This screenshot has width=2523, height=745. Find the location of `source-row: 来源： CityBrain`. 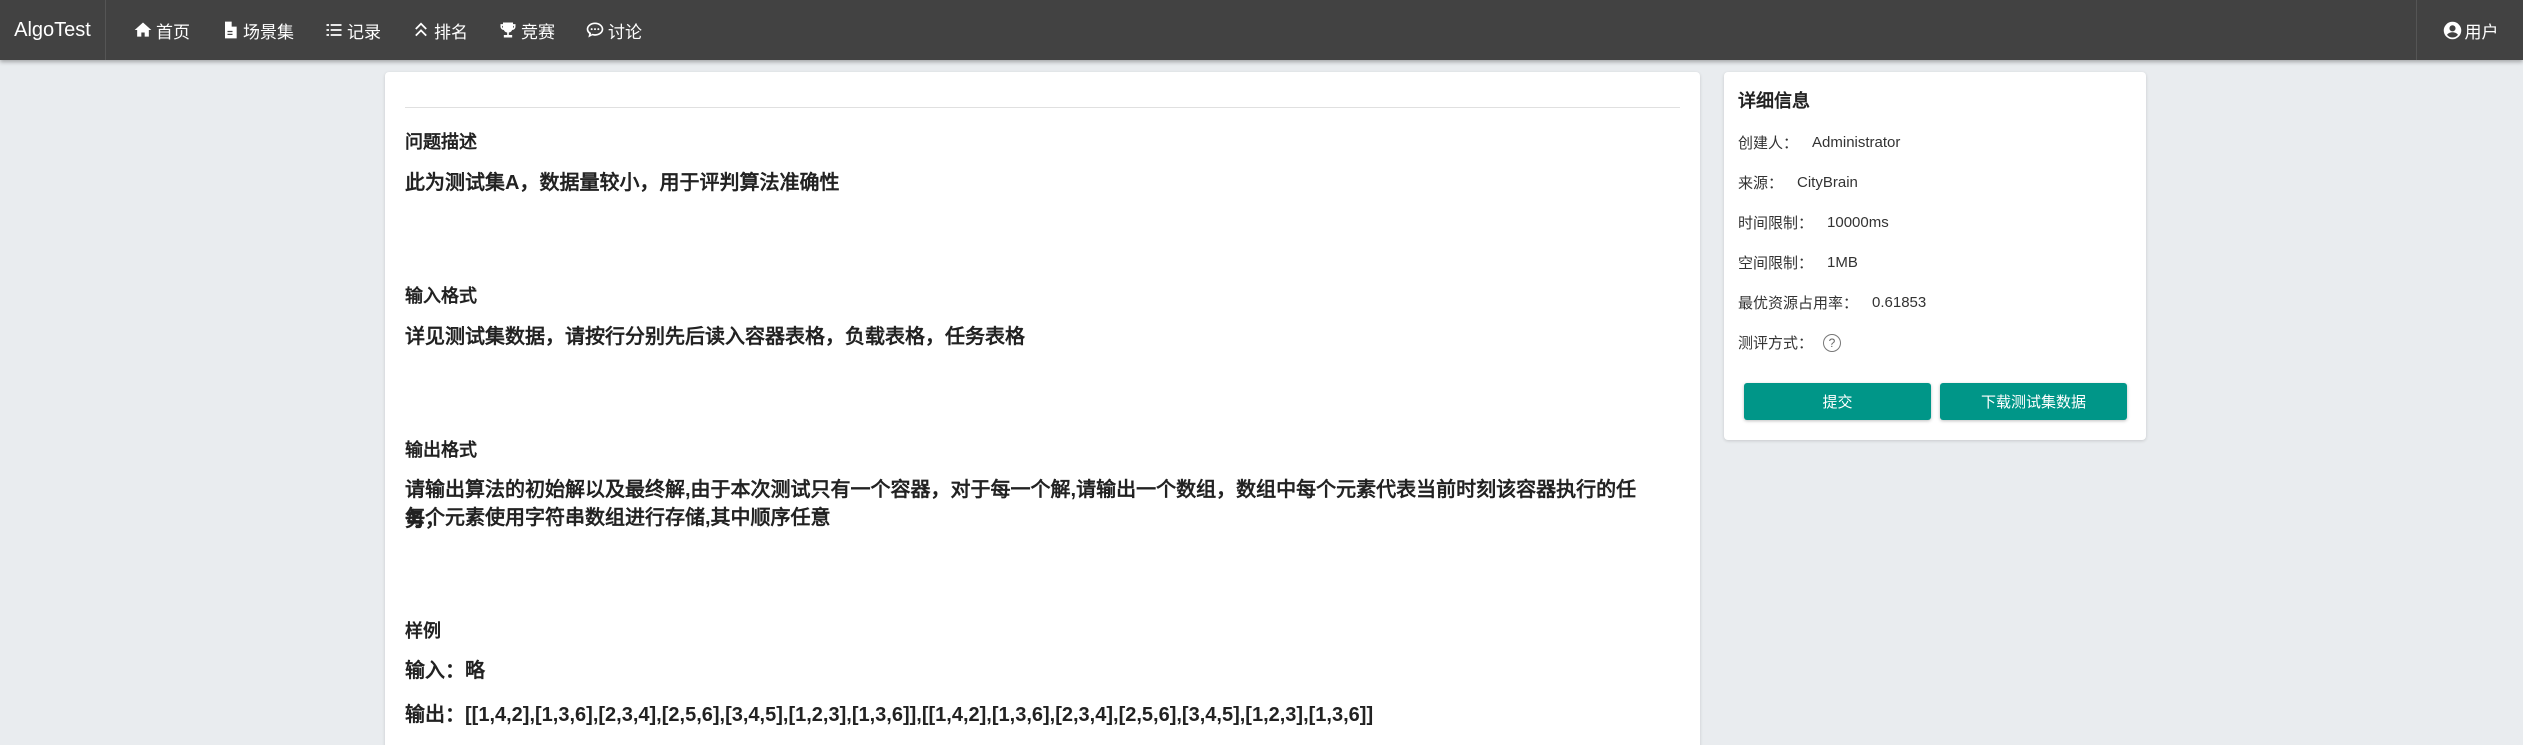

source-row: 来源： CityBrain is located at coordinates (1798, 182).